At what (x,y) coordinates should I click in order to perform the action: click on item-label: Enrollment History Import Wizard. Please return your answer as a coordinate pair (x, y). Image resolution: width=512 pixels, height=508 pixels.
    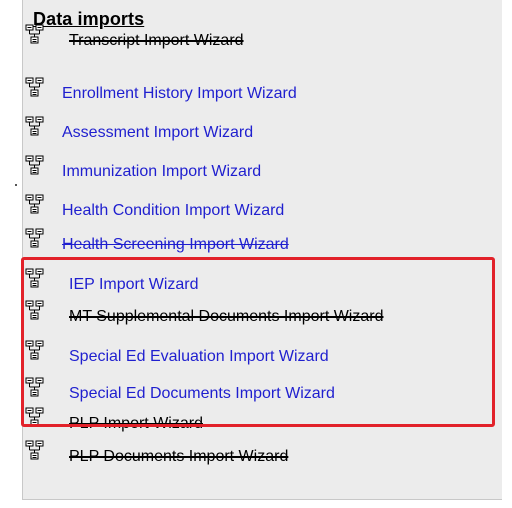
    Looking at the image, I should click on (179, 94).